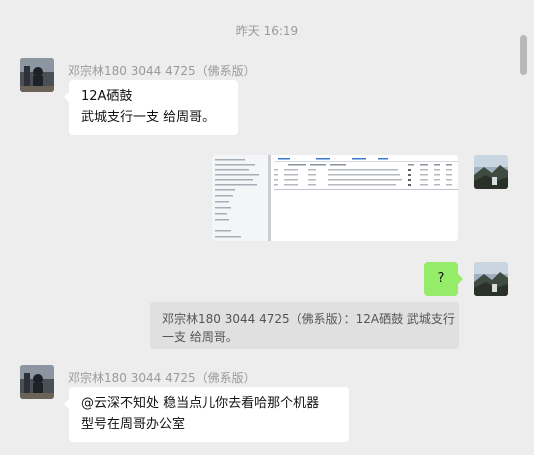 The width and height of the screenshot is (534, 455). What do you see at coordinates (206, 414) in the screenshot?
I see `message-bubble: @云深不知处 稳当点儿你去看哈那个机器 型号在周哥办公室` at bounding box center [206, 414].